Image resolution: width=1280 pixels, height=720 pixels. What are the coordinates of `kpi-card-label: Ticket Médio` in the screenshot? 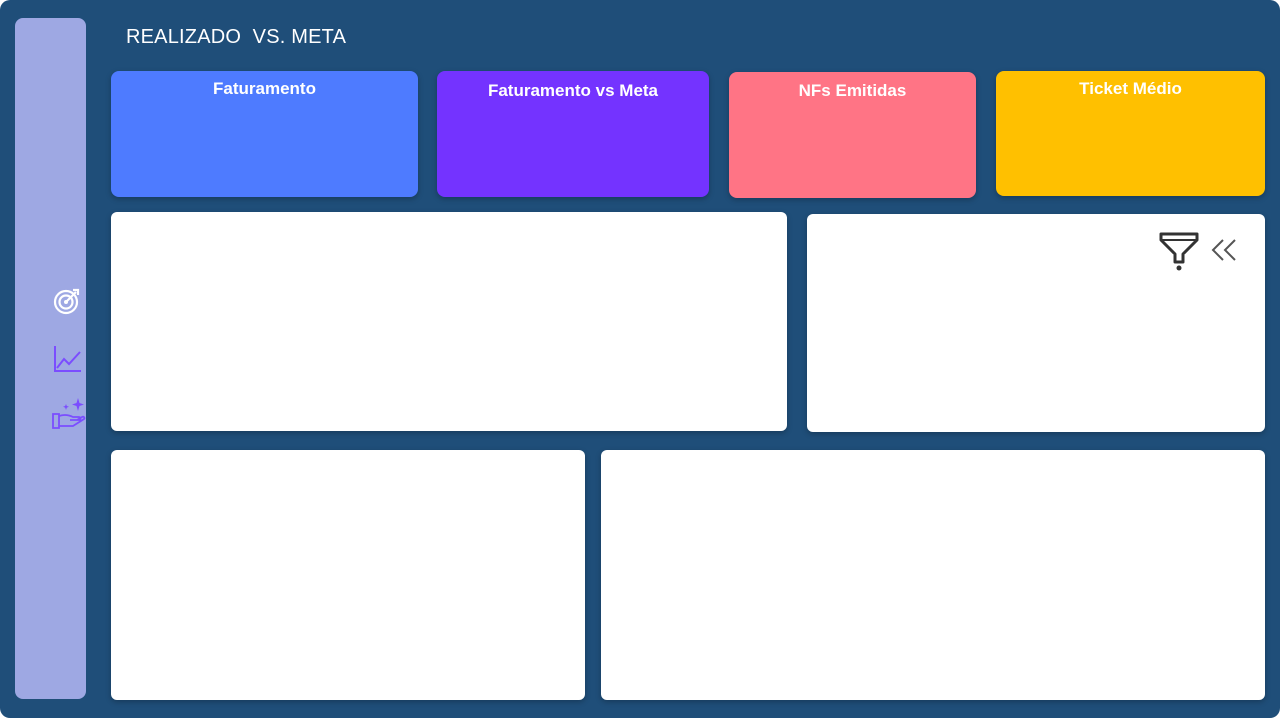 It's located at (1130, 88).